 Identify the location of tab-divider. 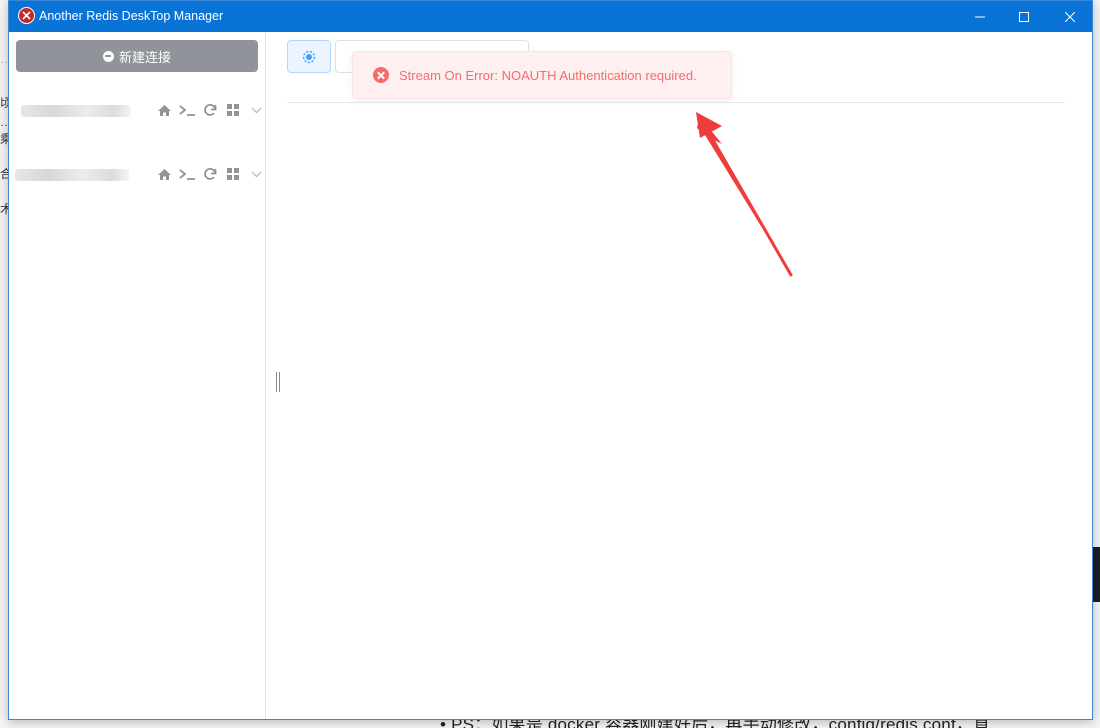
(676, 102).